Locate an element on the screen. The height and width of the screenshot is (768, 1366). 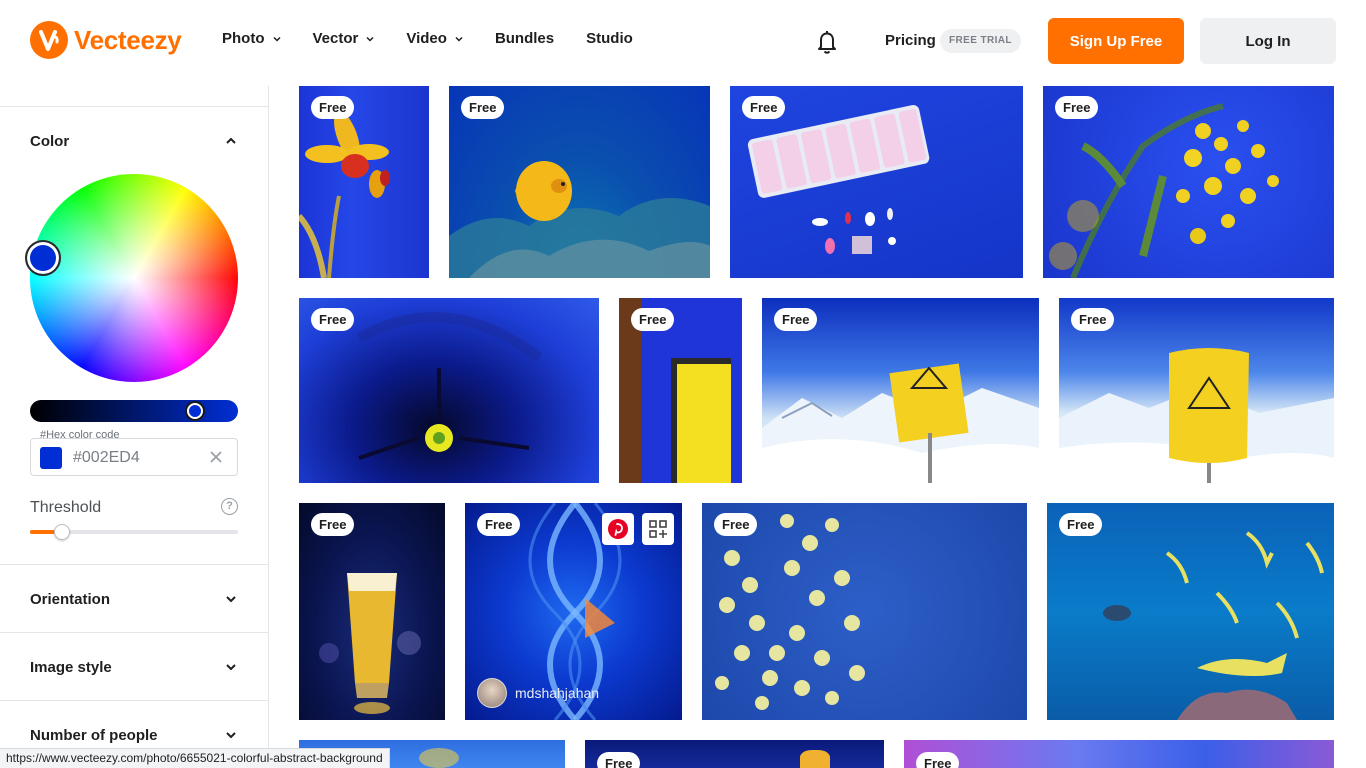
author-info: mdshahjahan is located at coordinates (538, 693).